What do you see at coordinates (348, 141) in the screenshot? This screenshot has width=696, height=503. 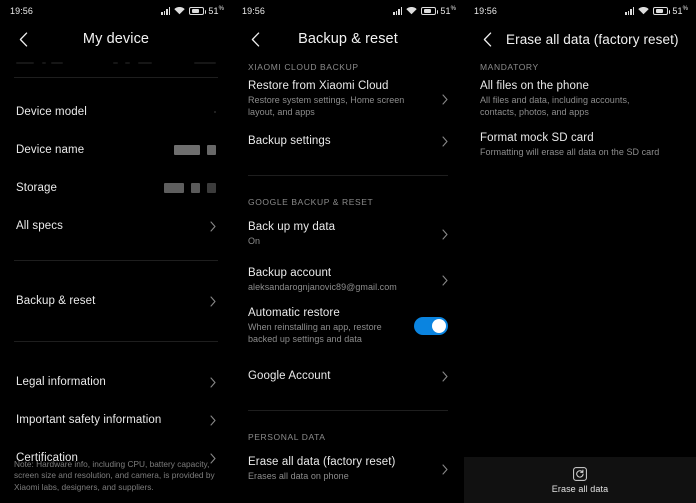 I see `row-backup-settings: Backup settings` at bounding box center [348, 141].